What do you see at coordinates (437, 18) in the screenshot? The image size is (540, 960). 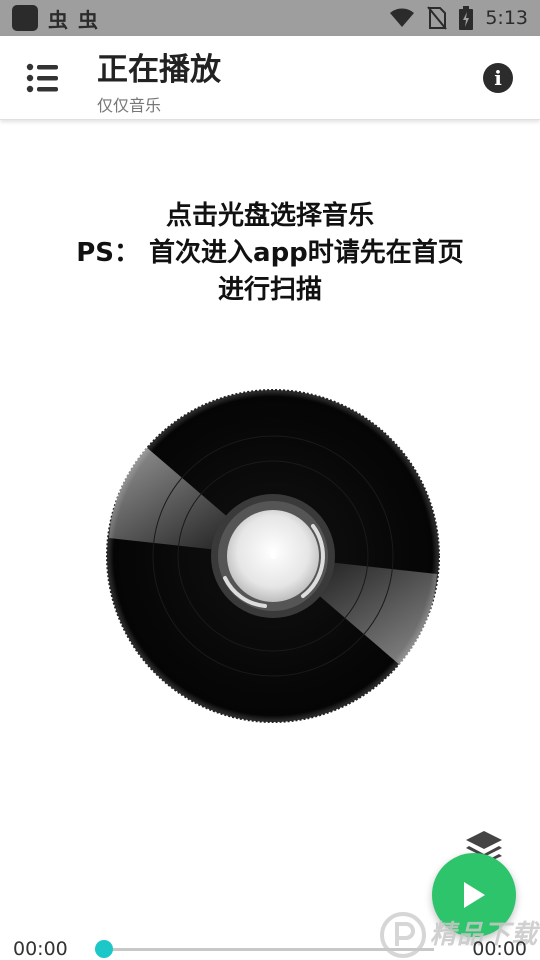 I see `no-sim-icon` at bounding box center [437, 18].